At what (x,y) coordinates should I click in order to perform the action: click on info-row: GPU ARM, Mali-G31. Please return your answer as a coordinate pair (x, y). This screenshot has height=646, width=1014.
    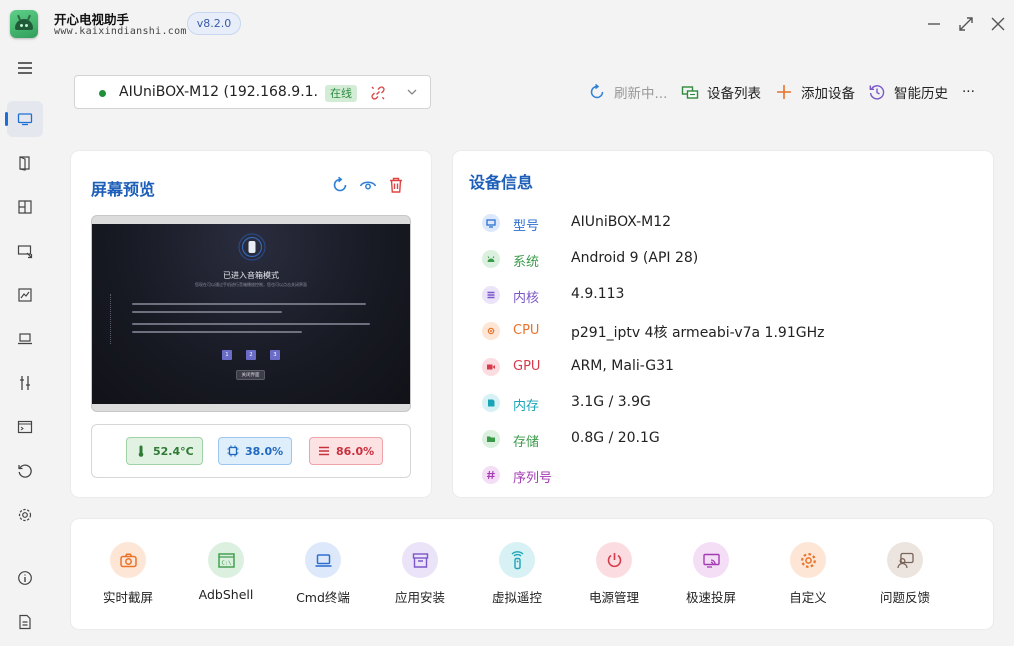
    Looking at the image, I should click on (578, 367).